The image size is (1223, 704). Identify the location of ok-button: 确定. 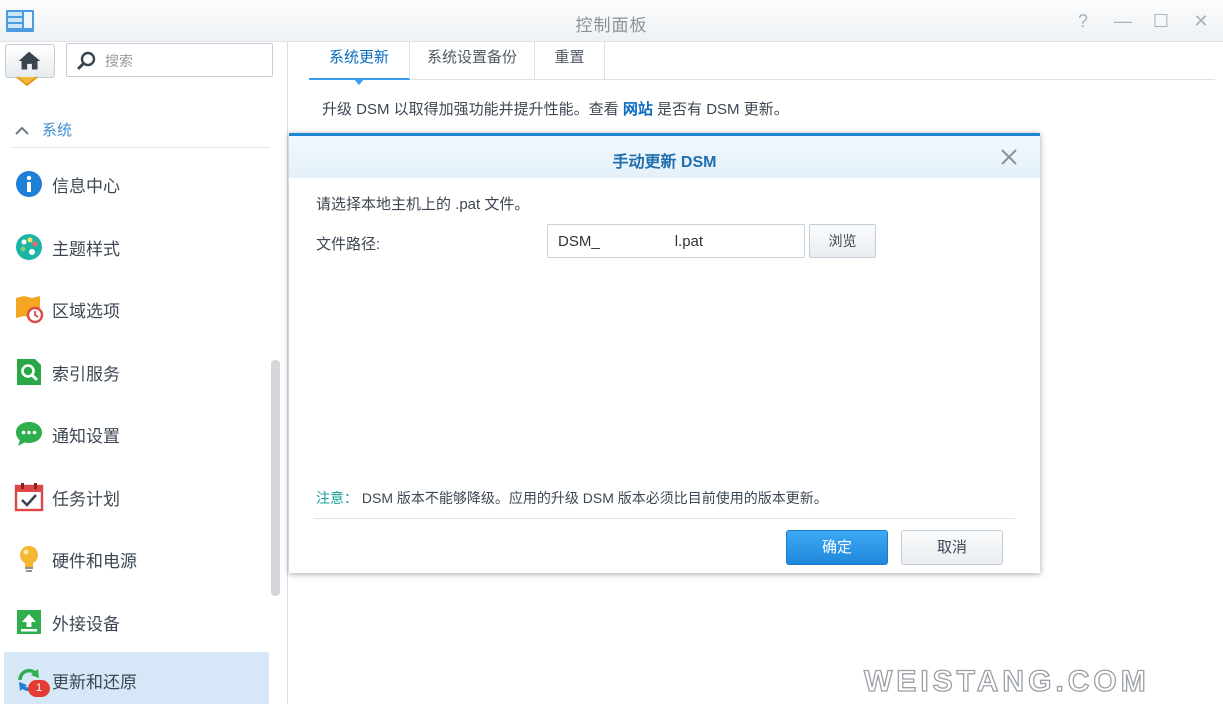
(837, 547).